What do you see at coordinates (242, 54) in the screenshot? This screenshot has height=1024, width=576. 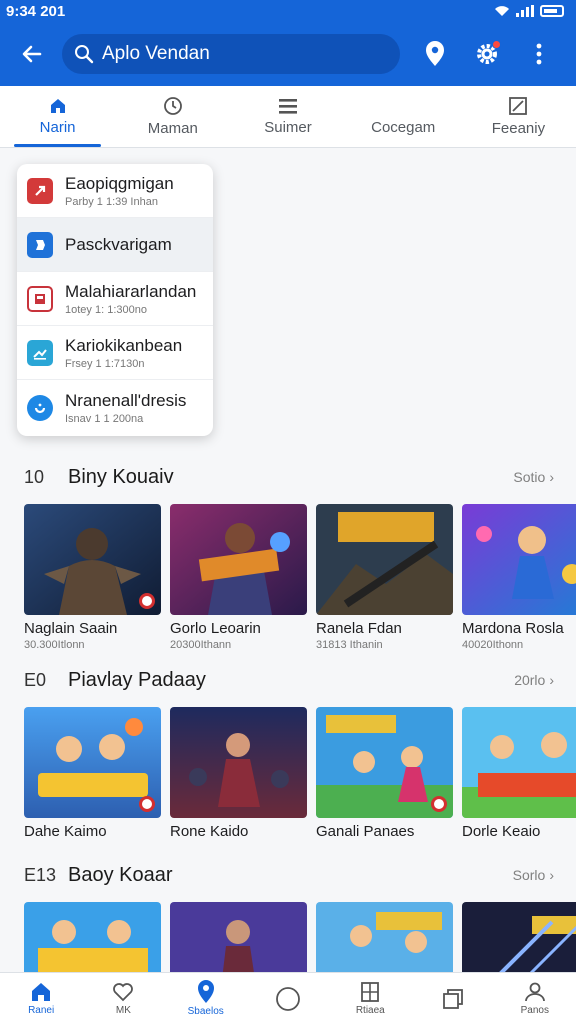 I see `search-input` at bounding box center [242, 54].